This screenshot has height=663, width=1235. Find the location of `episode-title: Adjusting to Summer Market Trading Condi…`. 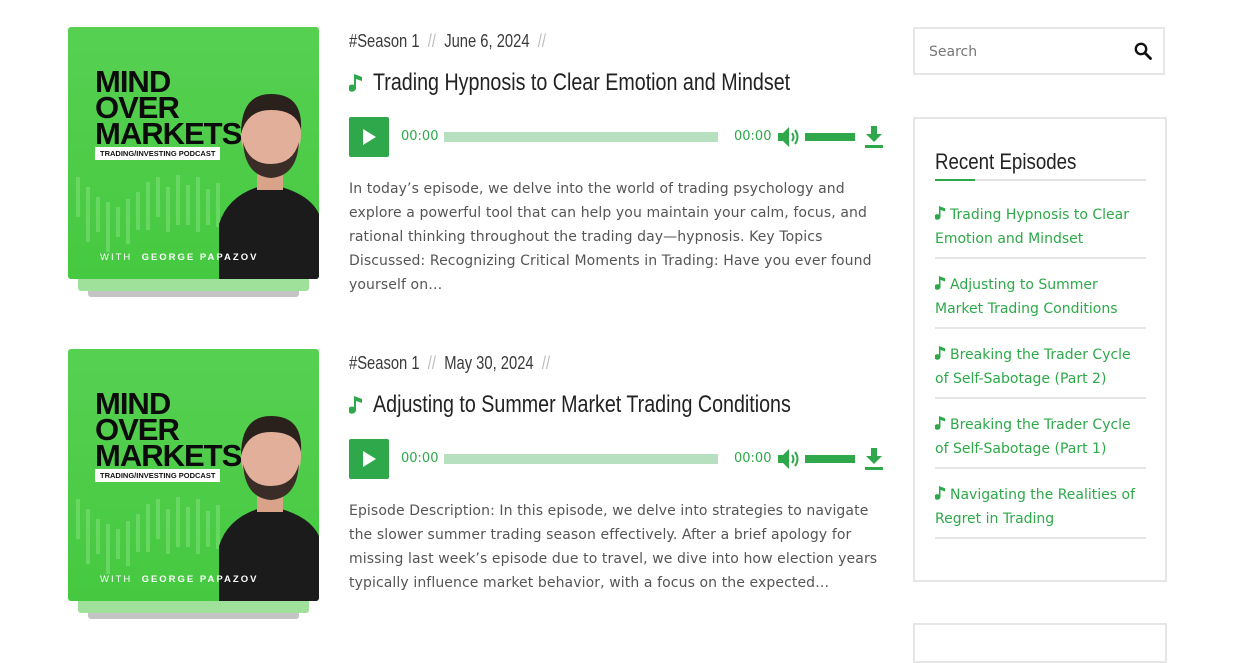

episode-title: Adjusting to Summer Market Trading Condi… is located at coordinates (616, 405).